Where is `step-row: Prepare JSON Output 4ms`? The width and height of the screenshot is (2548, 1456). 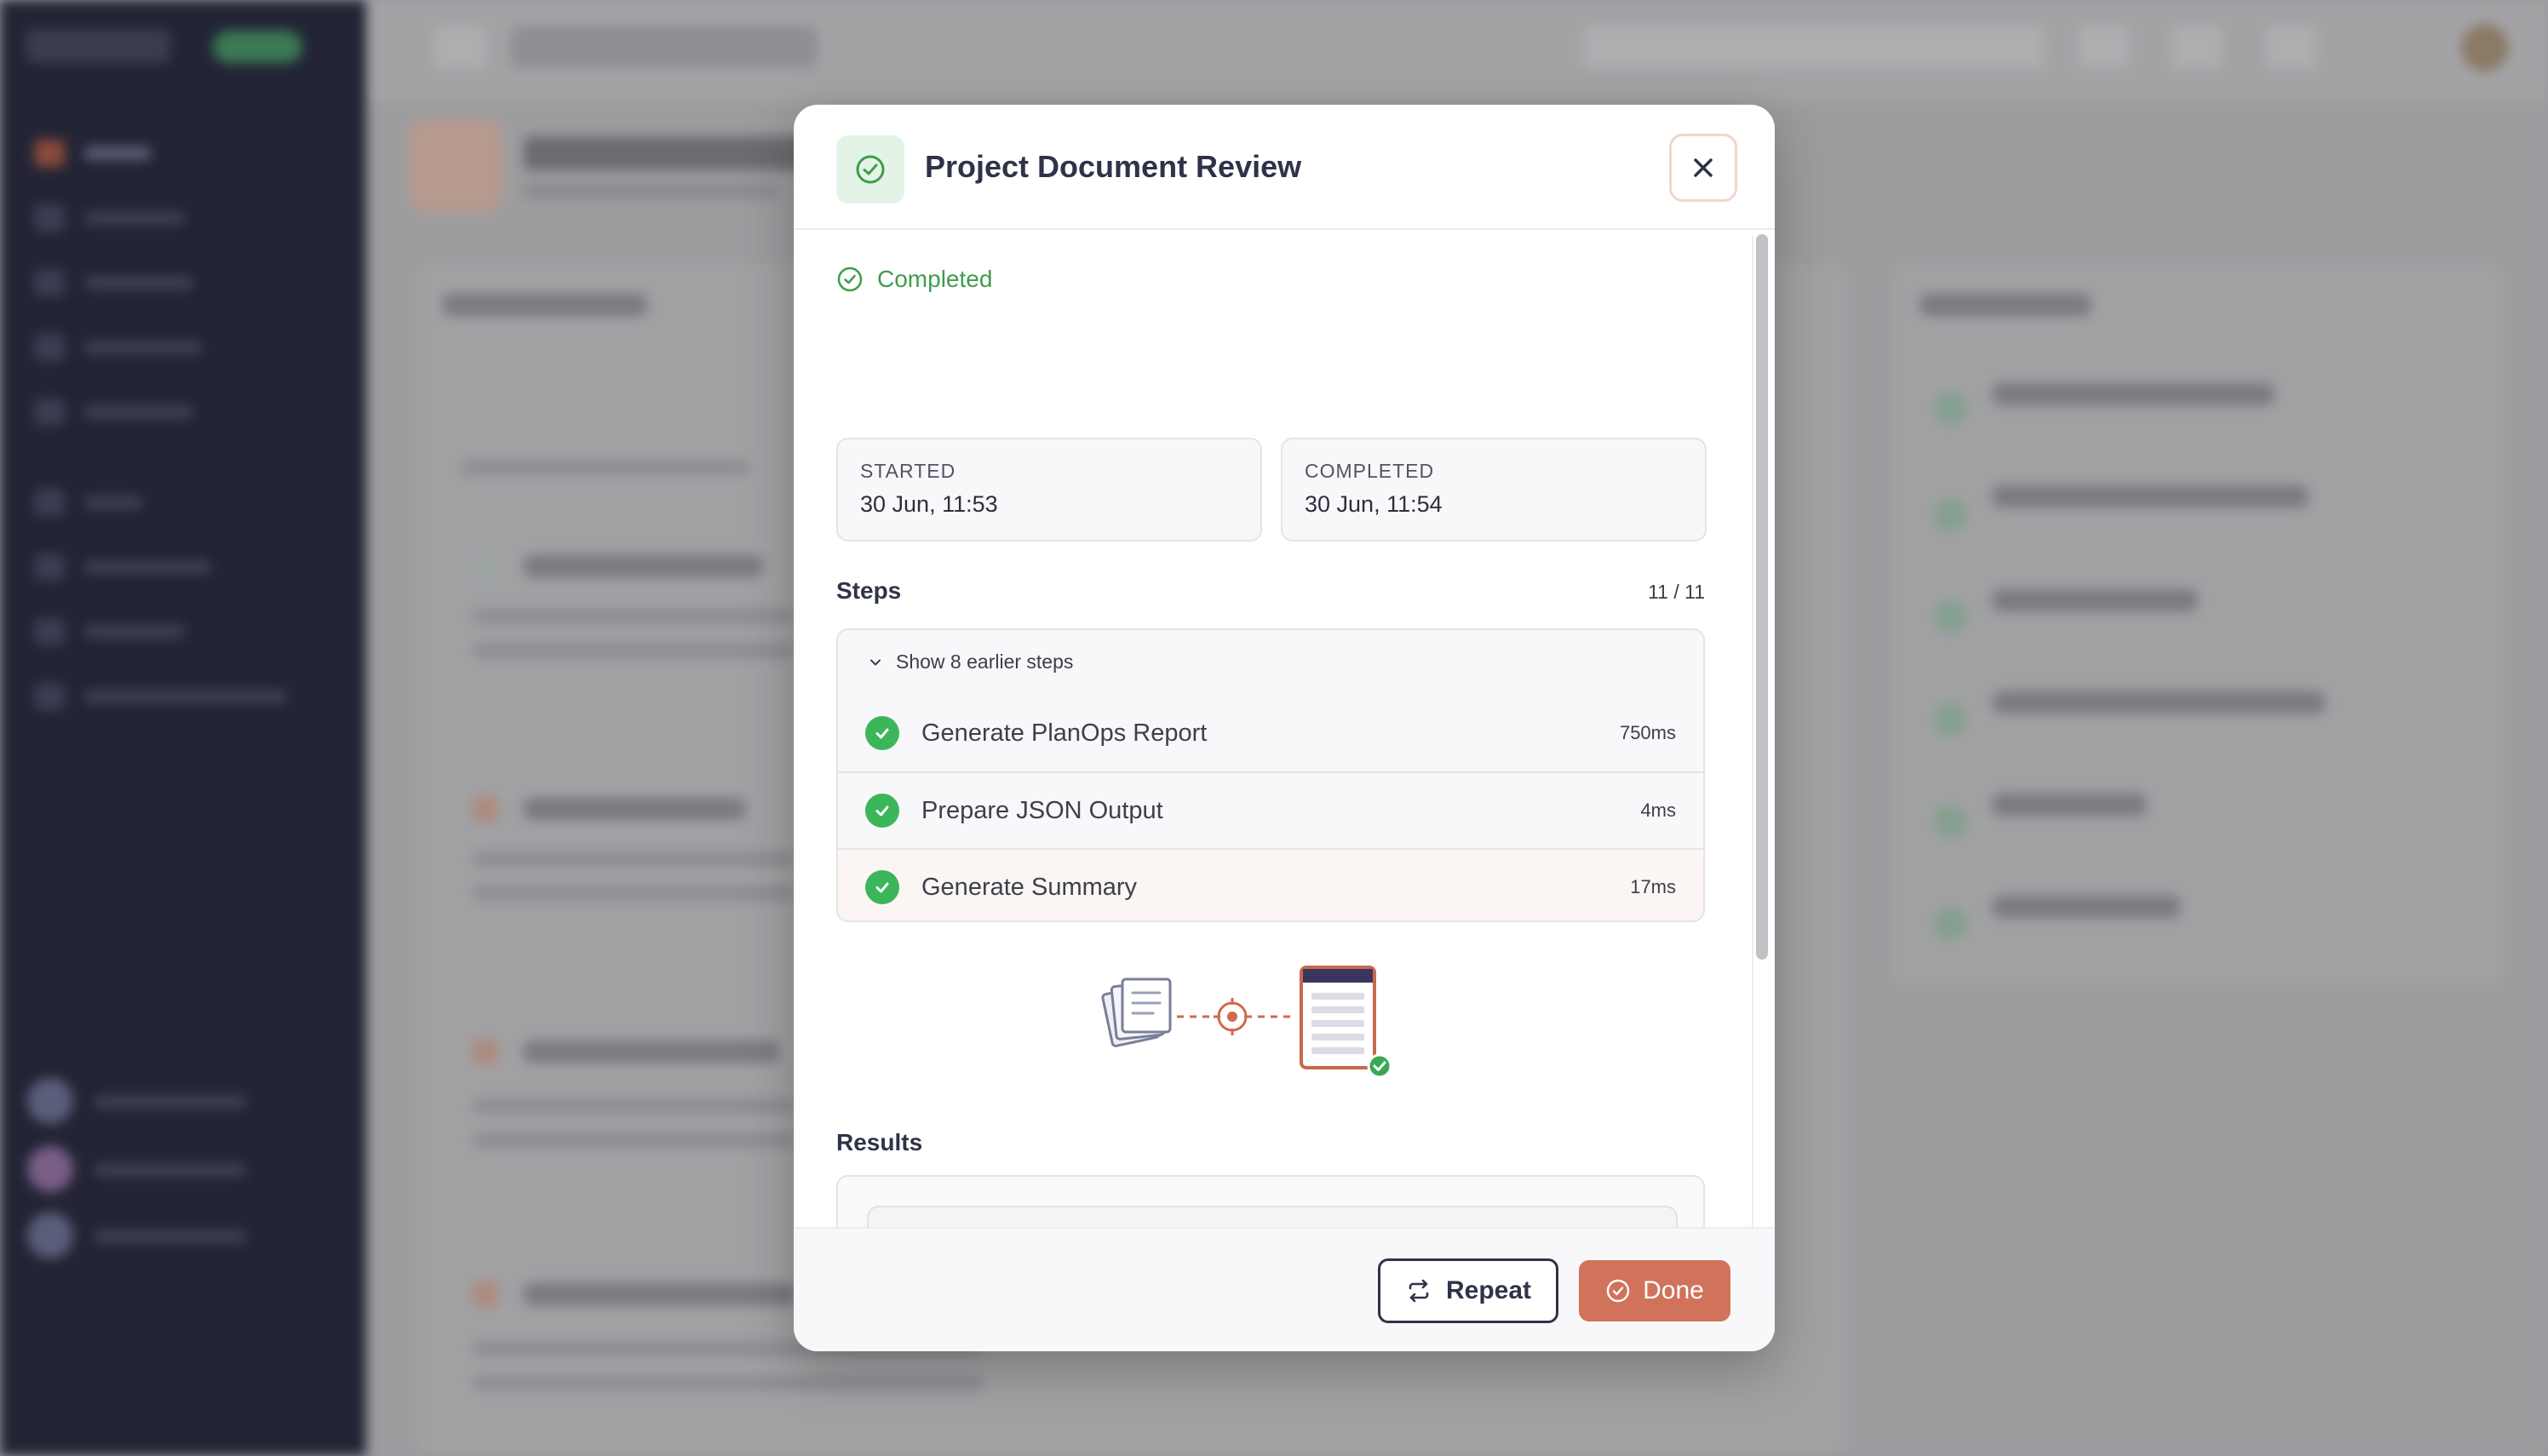
step-row: Prepare JSON Output 4ms is located at coordinates (1270, 809).